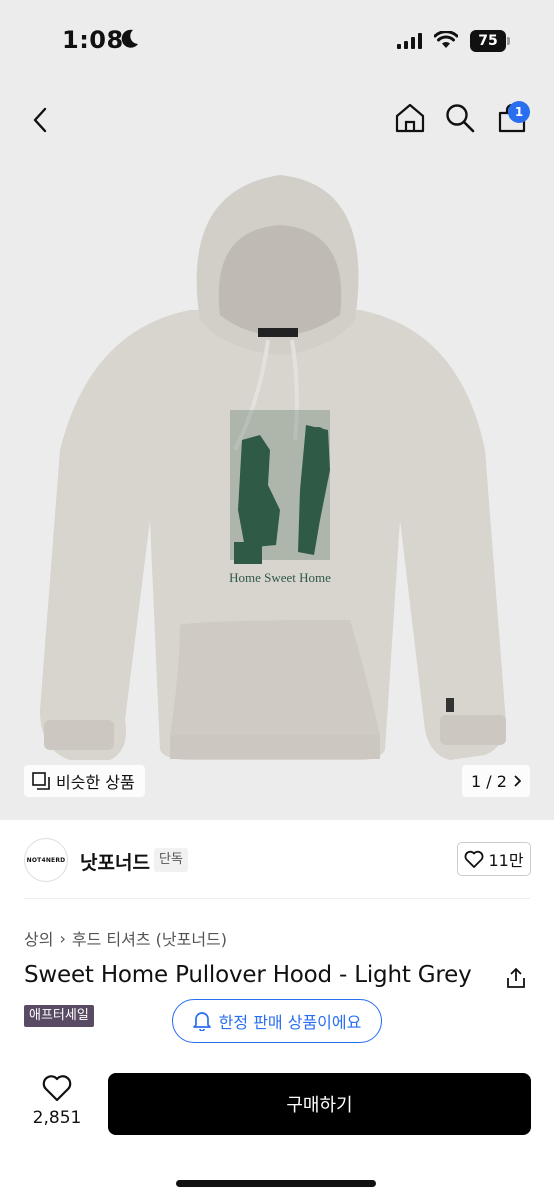  What do you see at coordinates (41, 120) in the screenshot?
I see `back-arrow-icon` at bounding box center [41, 120].